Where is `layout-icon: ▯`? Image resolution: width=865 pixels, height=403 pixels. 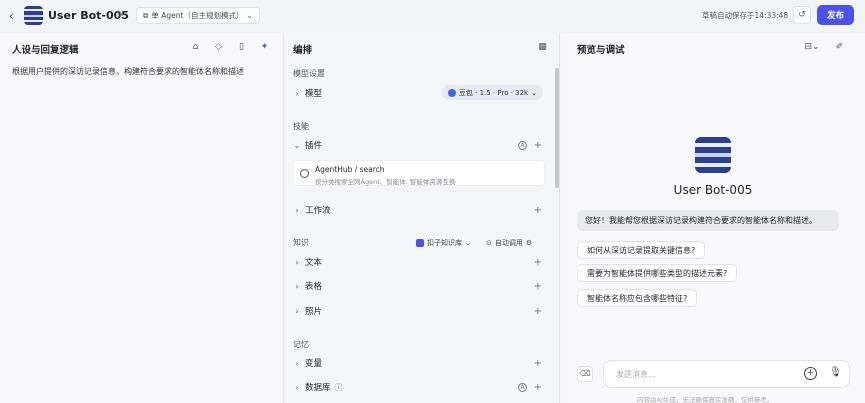
layout-icon: ▯ is located at coordinates (241, 47).